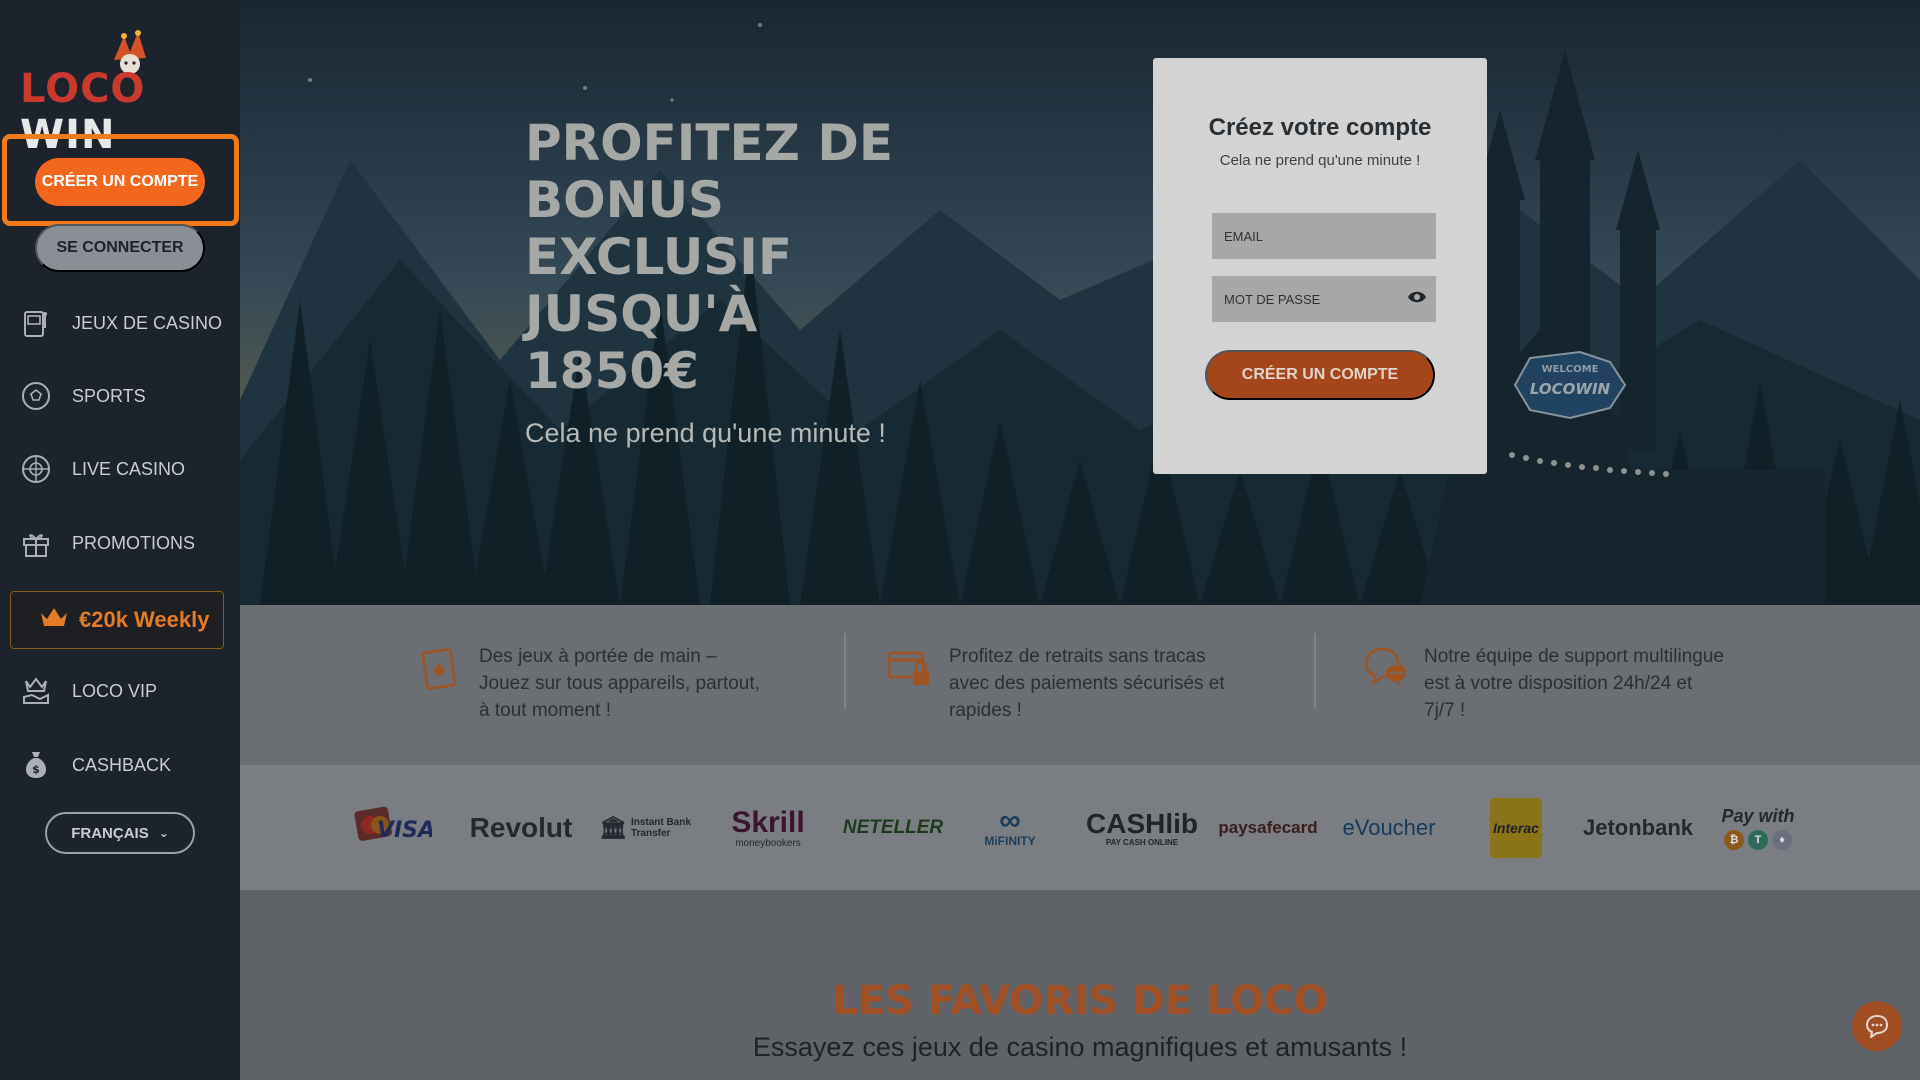 This screenshot has height=1080, width=1920. I want to click on live-chat-button, so click(1877, 1026).